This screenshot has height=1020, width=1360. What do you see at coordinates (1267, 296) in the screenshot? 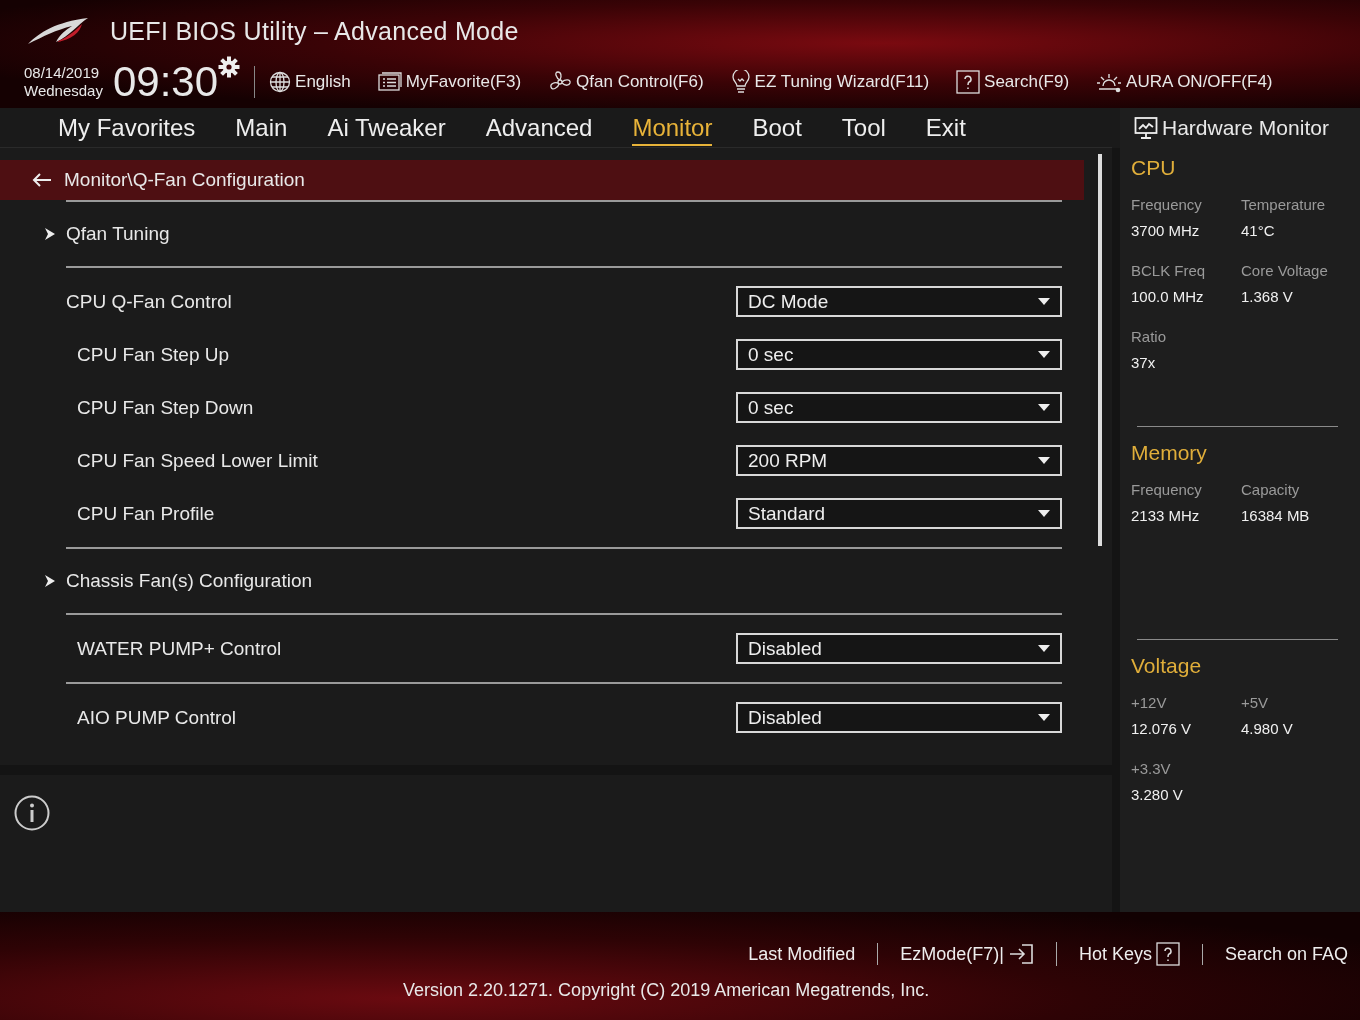
I see `reading-value: 1.368 V` at bounding box center [1267, 296].